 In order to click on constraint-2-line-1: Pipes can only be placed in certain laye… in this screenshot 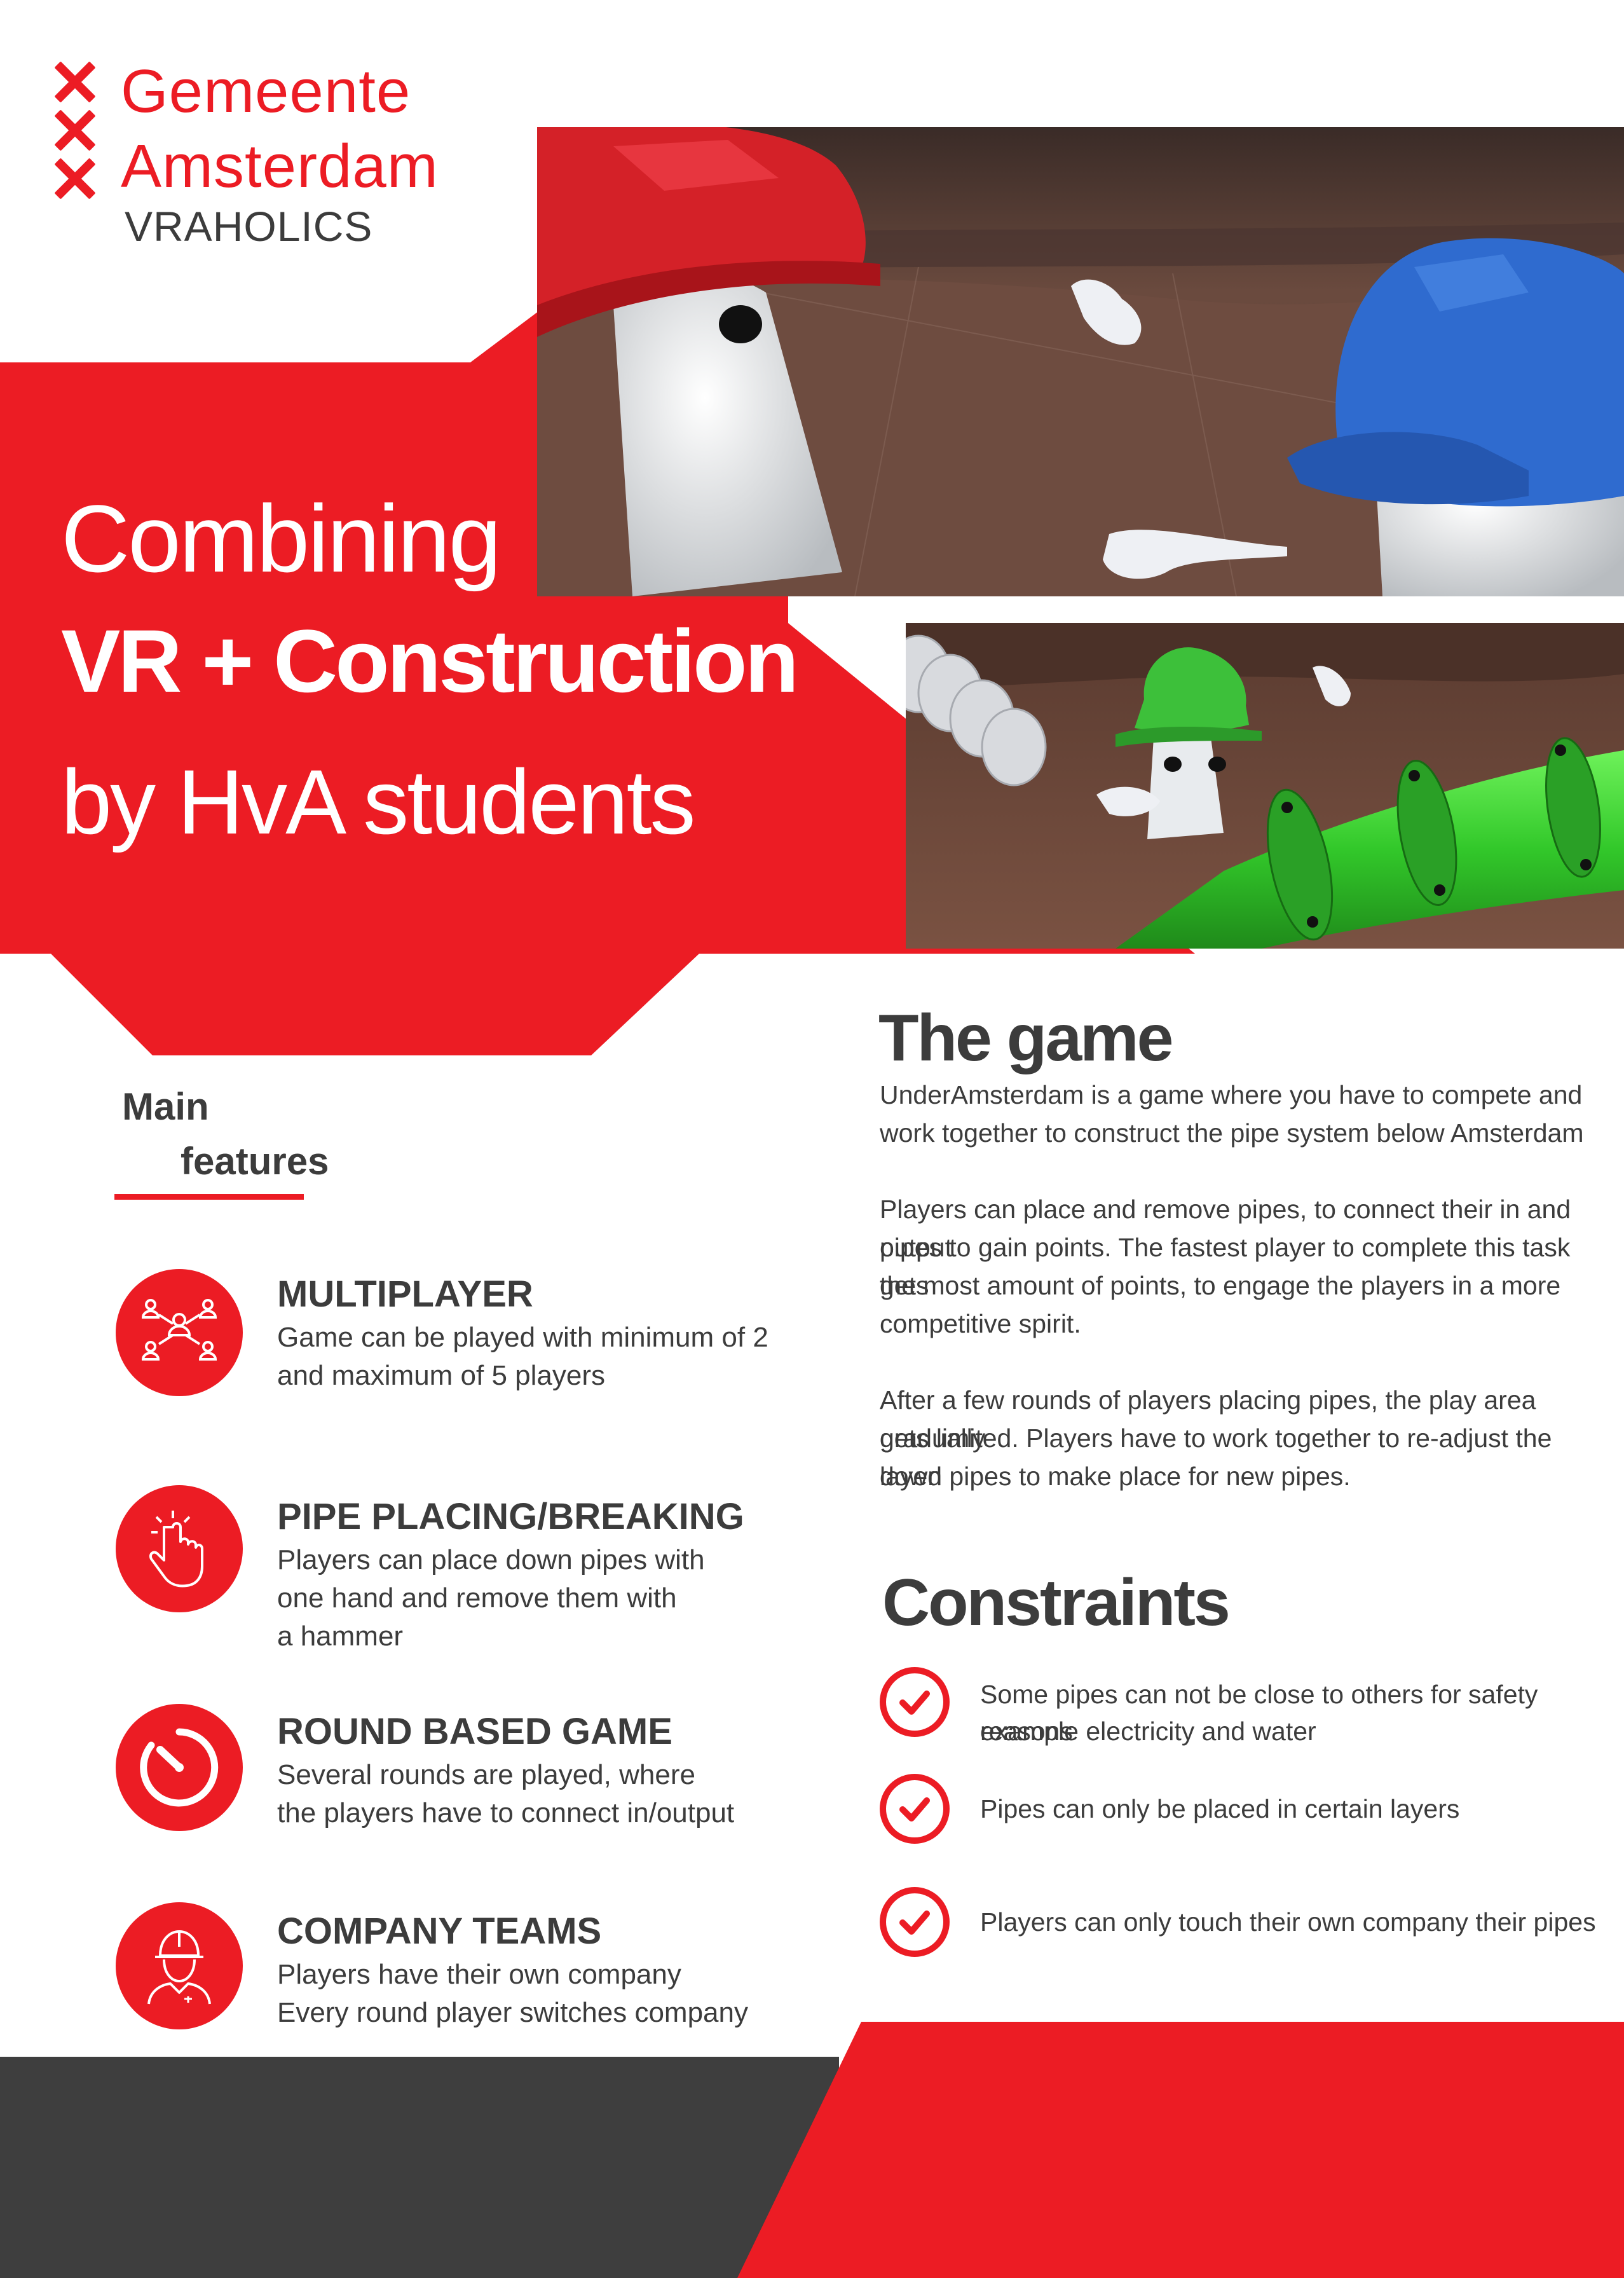, I will do `click(1220, 1808)`.